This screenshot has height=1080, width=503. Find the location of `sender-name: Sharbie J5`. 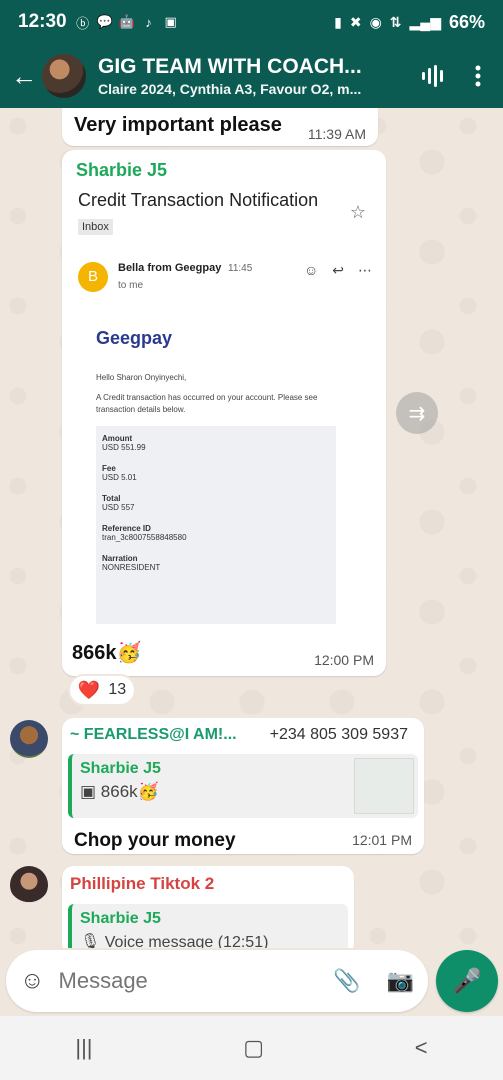

sender-name: Sharbie J5 is located at coordinates (228, 170).